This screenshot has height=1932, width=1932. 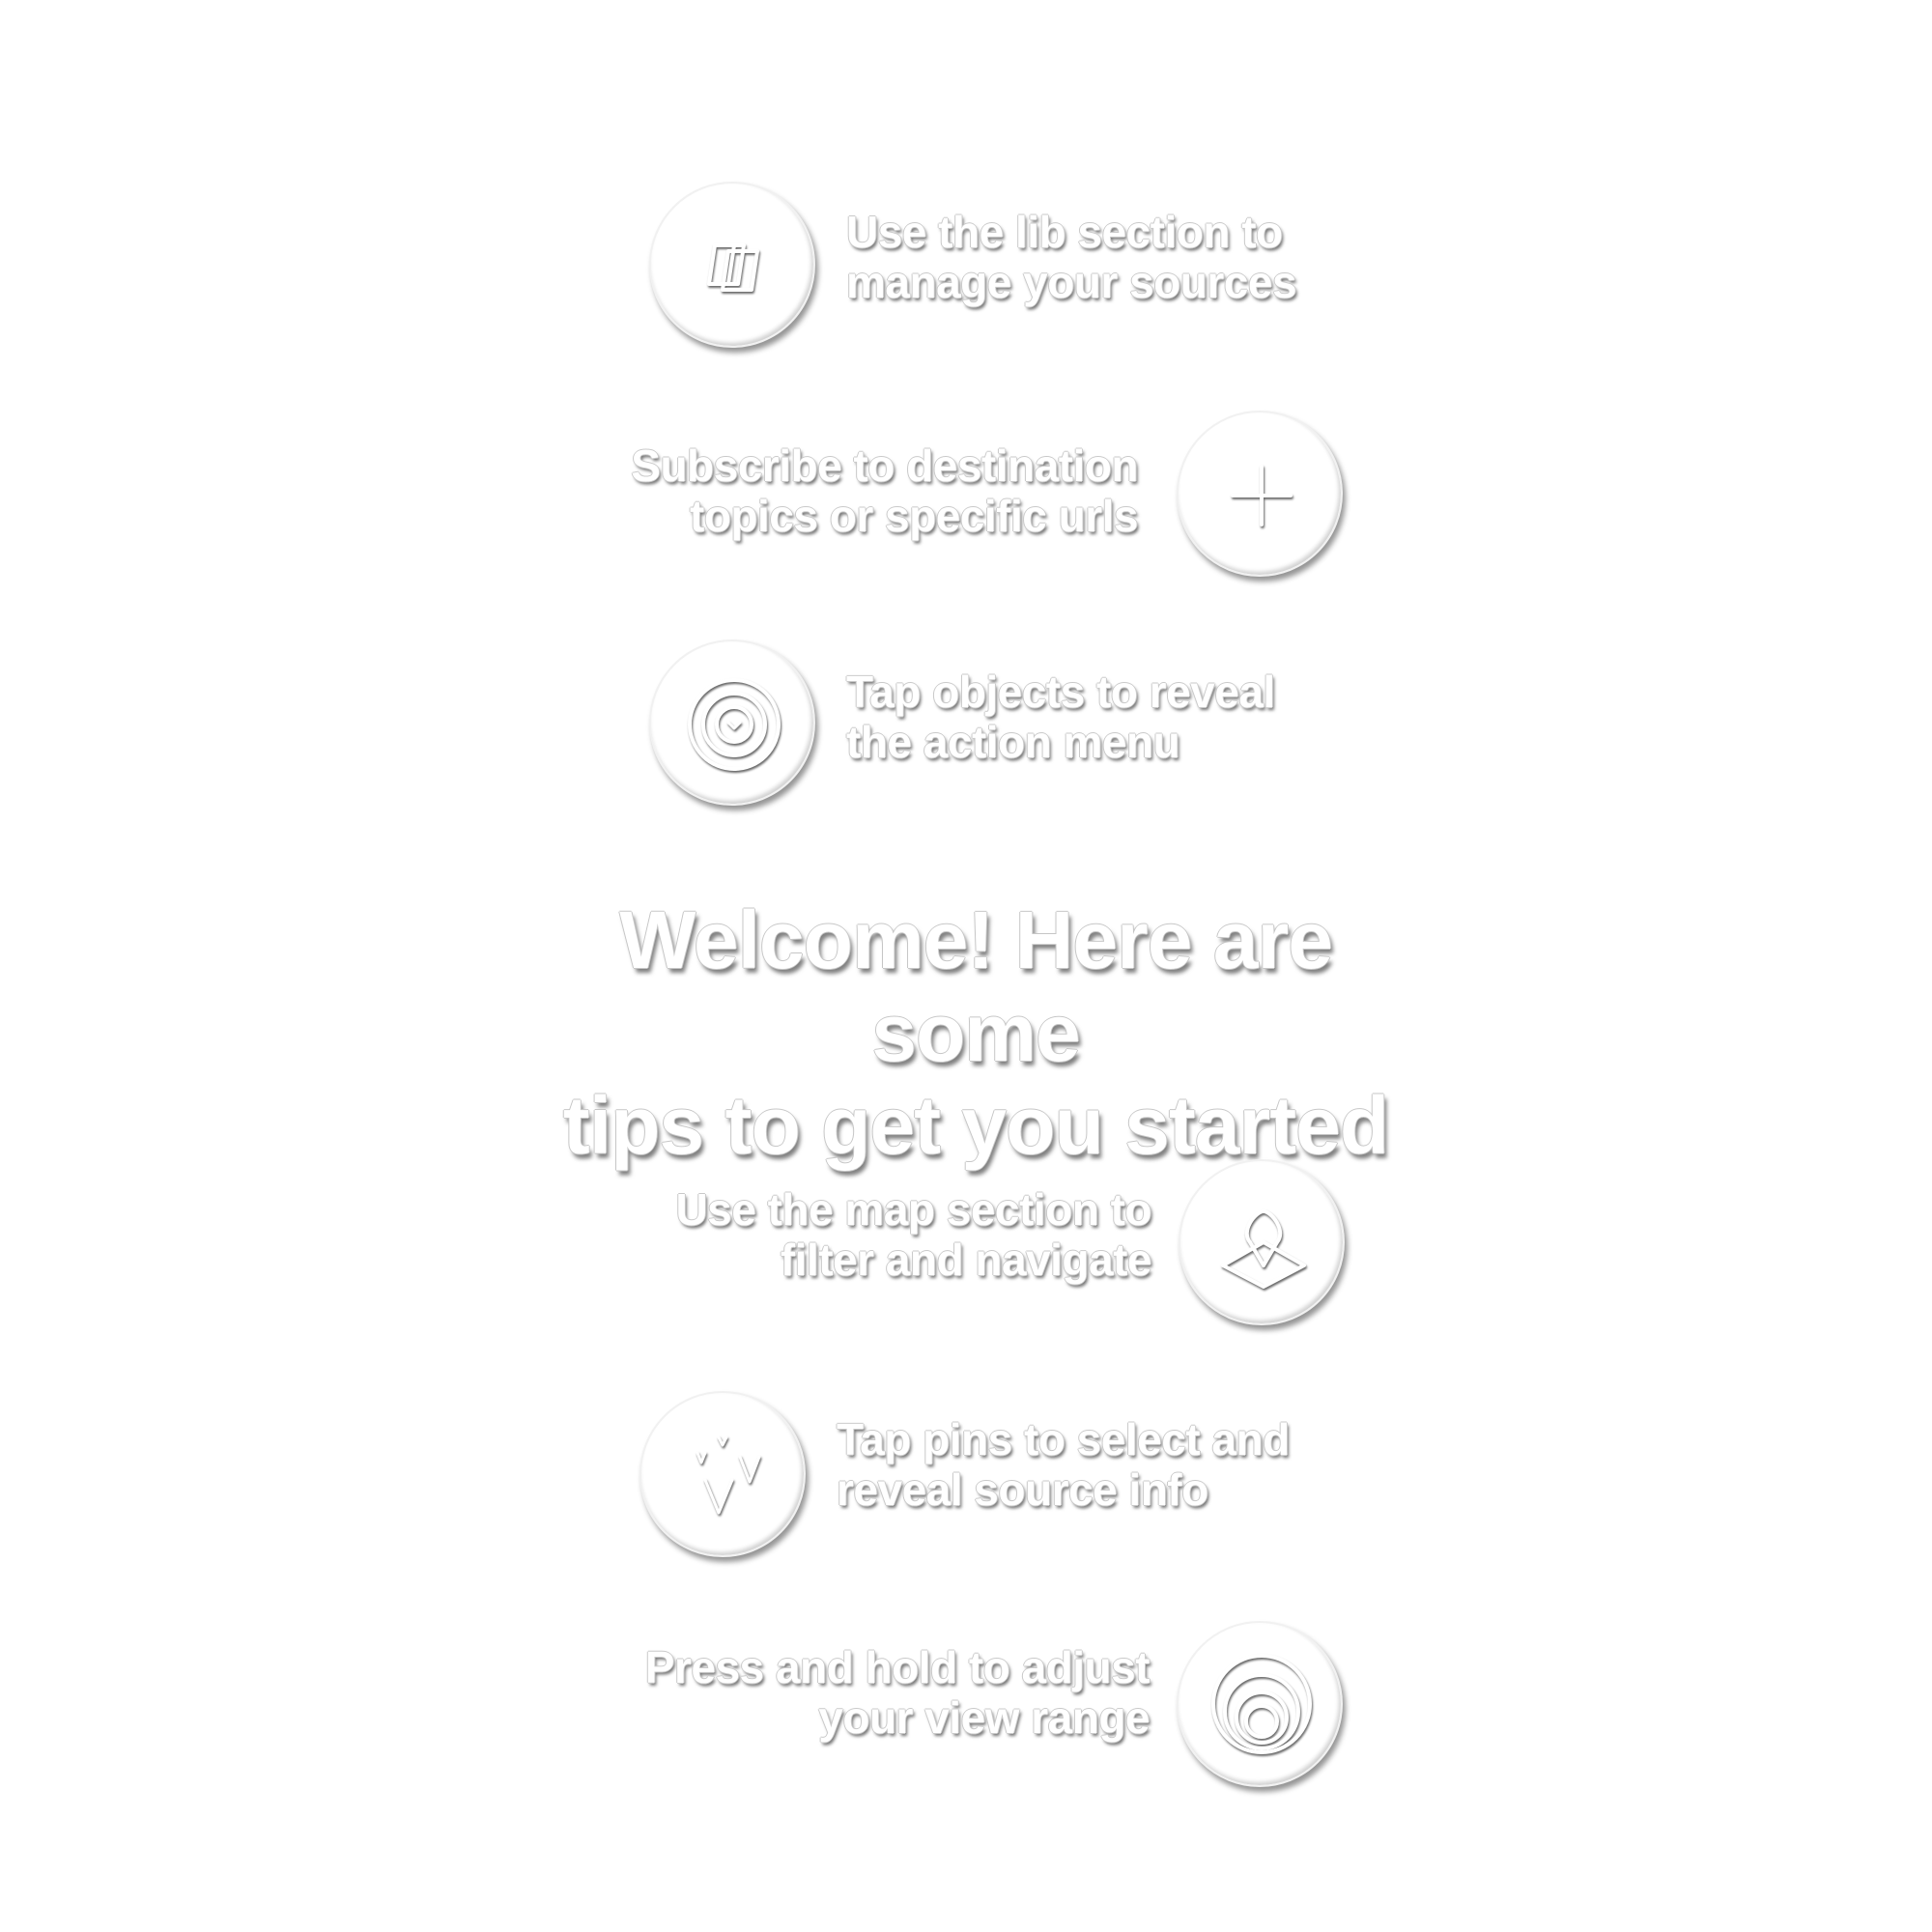 I want to click on pins-icon-circle, so click(x=722, y=1474).